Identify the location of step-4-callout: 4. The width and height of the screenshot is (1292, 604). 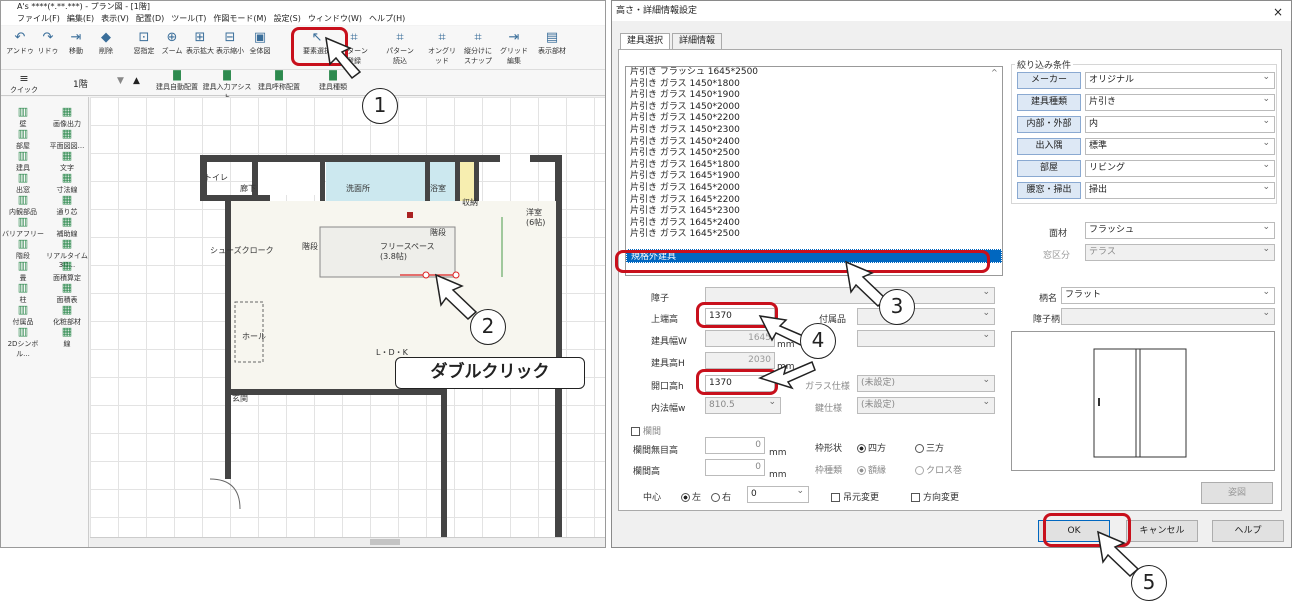
(818, 341).